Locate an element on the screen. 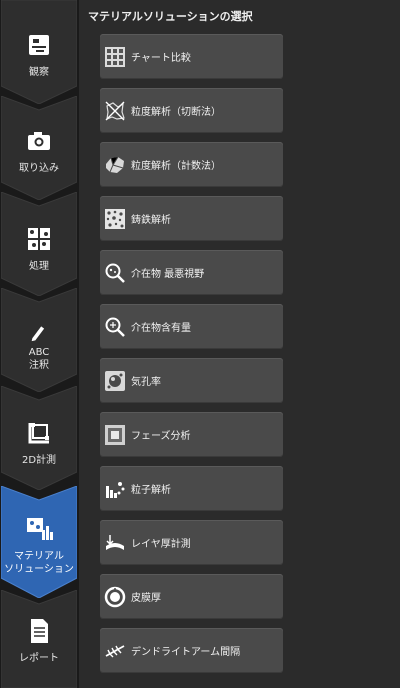  button-label: レイヤ厚計測 is located at coordinates (161, 544).